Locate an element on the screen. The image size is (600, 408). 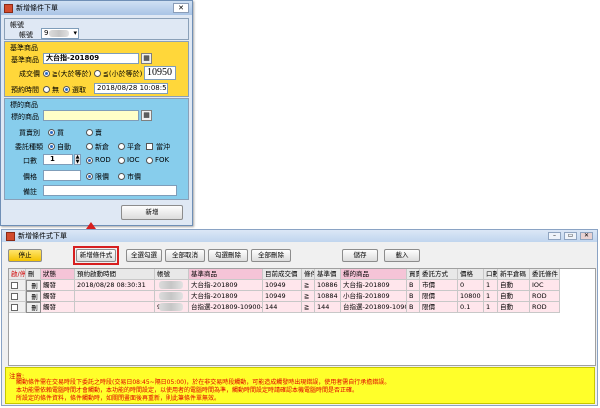
new-position-label: 新倉 is located at coordinates (102, 147).